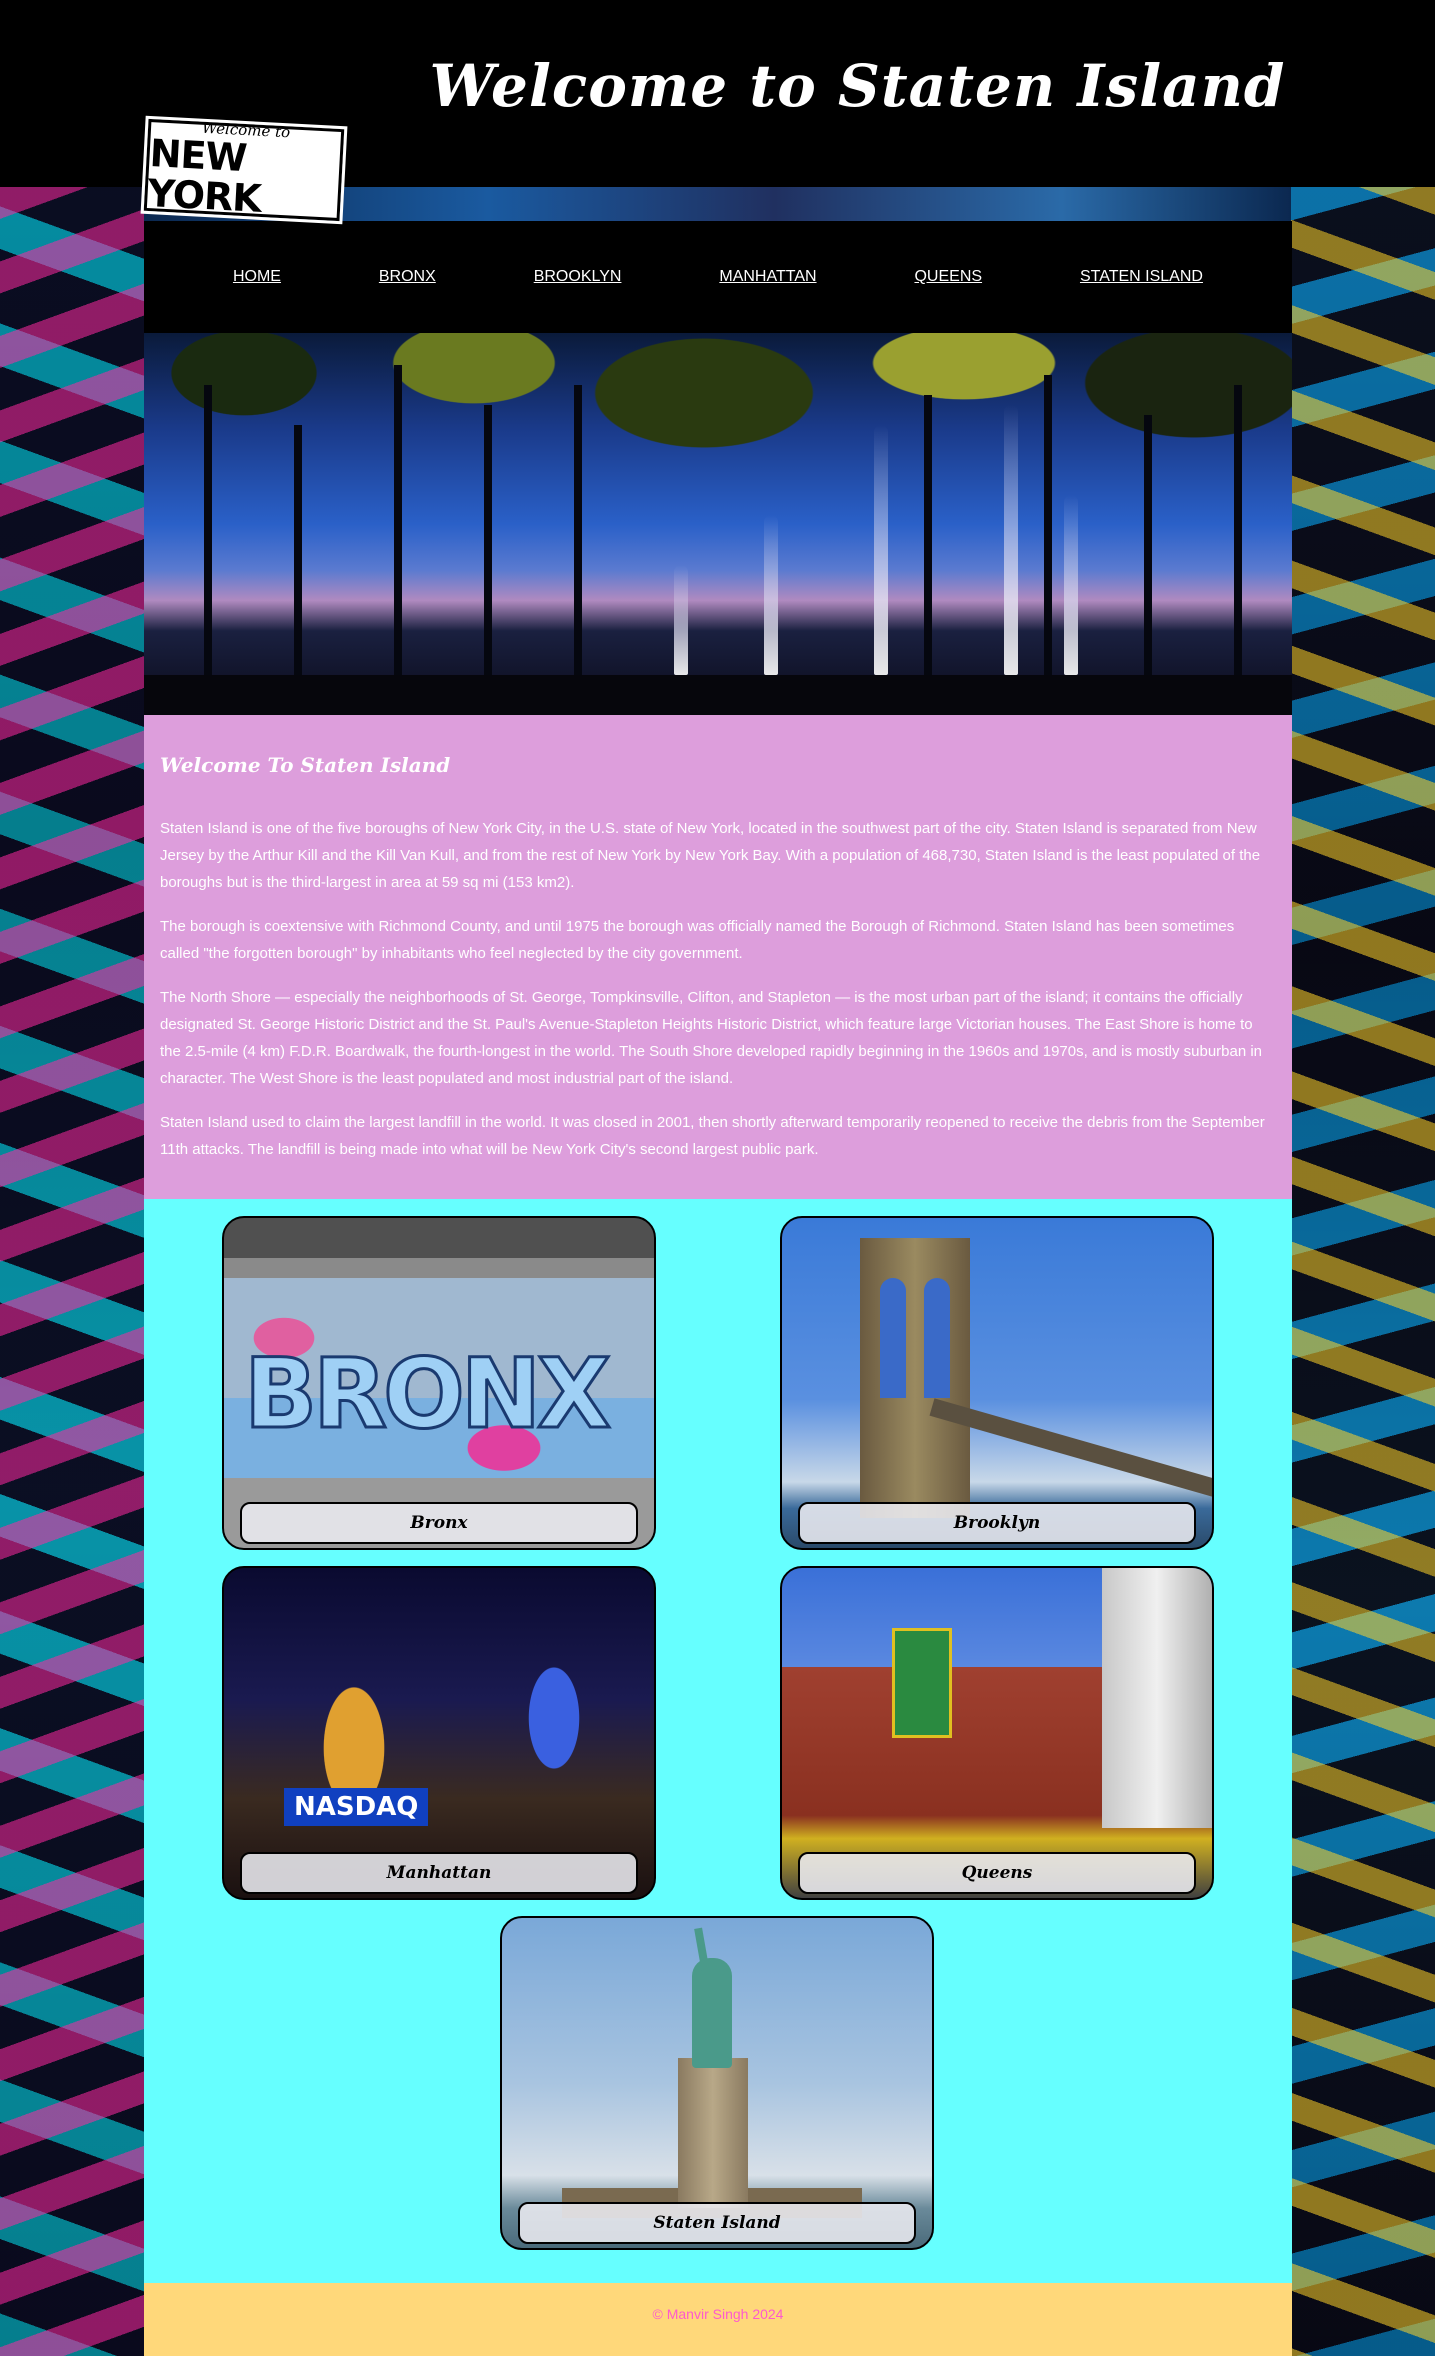 This screenshot has height=2356, width=1435. I want to click on bridge-deck, so click(1070, 1448).